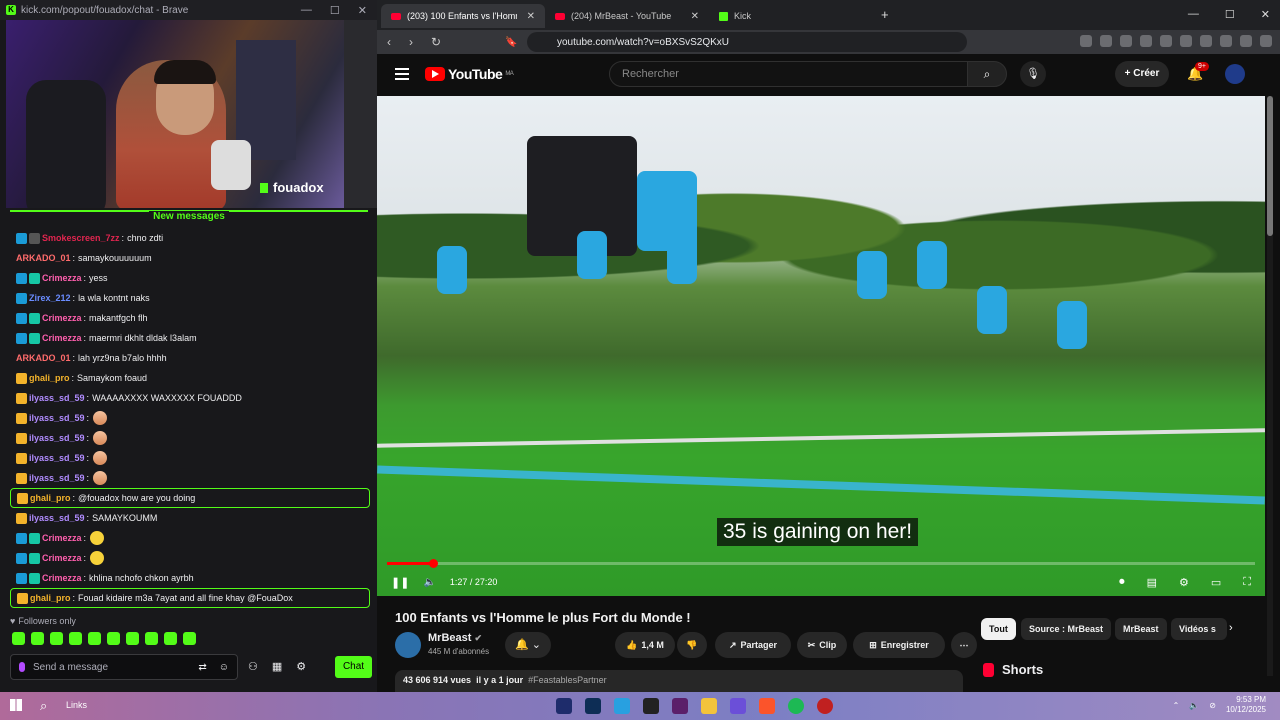 This screenshot has height=720, width=1280. Describe the element at coordinates (408, 645) in the screenshot. I see `channel-avatar` at that location.